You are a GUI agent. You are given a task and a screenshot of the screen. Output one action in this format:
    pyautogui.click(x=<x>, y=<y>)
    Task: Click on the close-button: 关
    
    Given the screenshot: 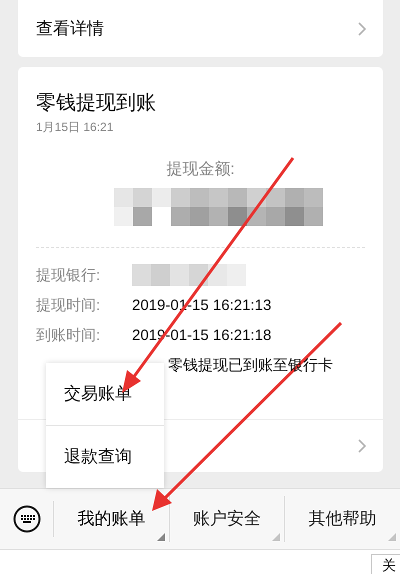 What is the action you would take?
    pyautogui.click(x=385, y=564)
    